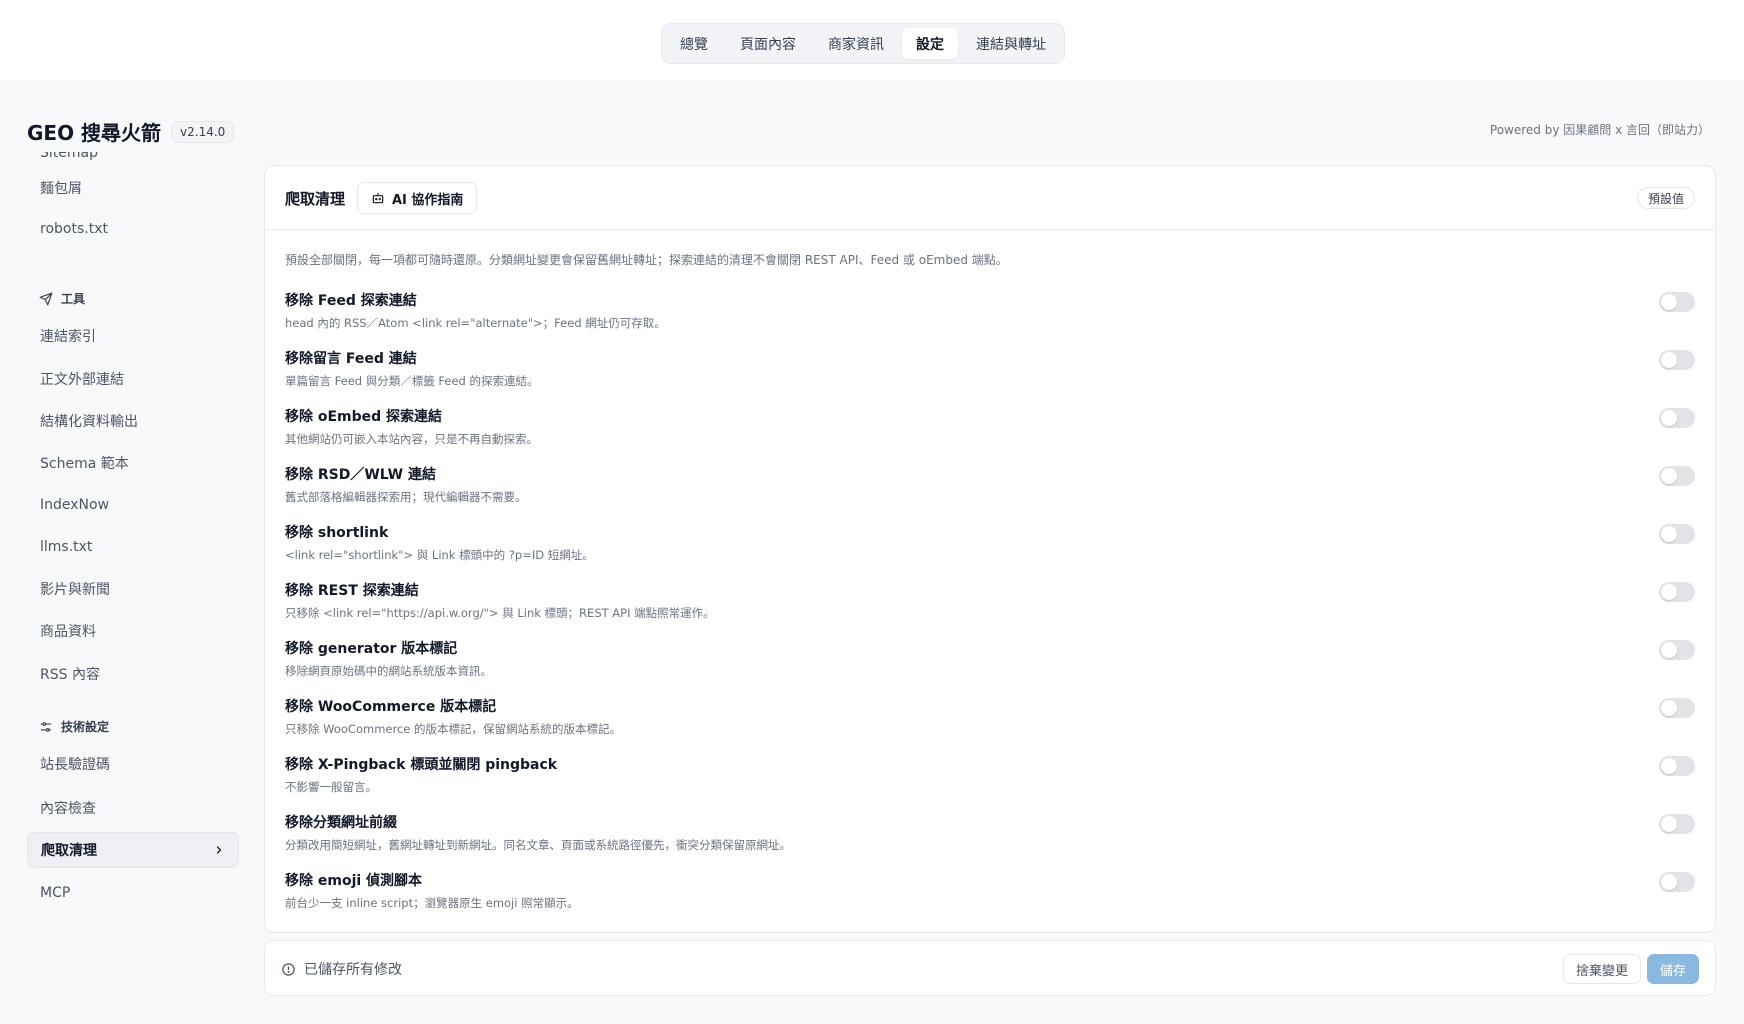  I want to click on tab-settings: 設定, so click(930, 43).